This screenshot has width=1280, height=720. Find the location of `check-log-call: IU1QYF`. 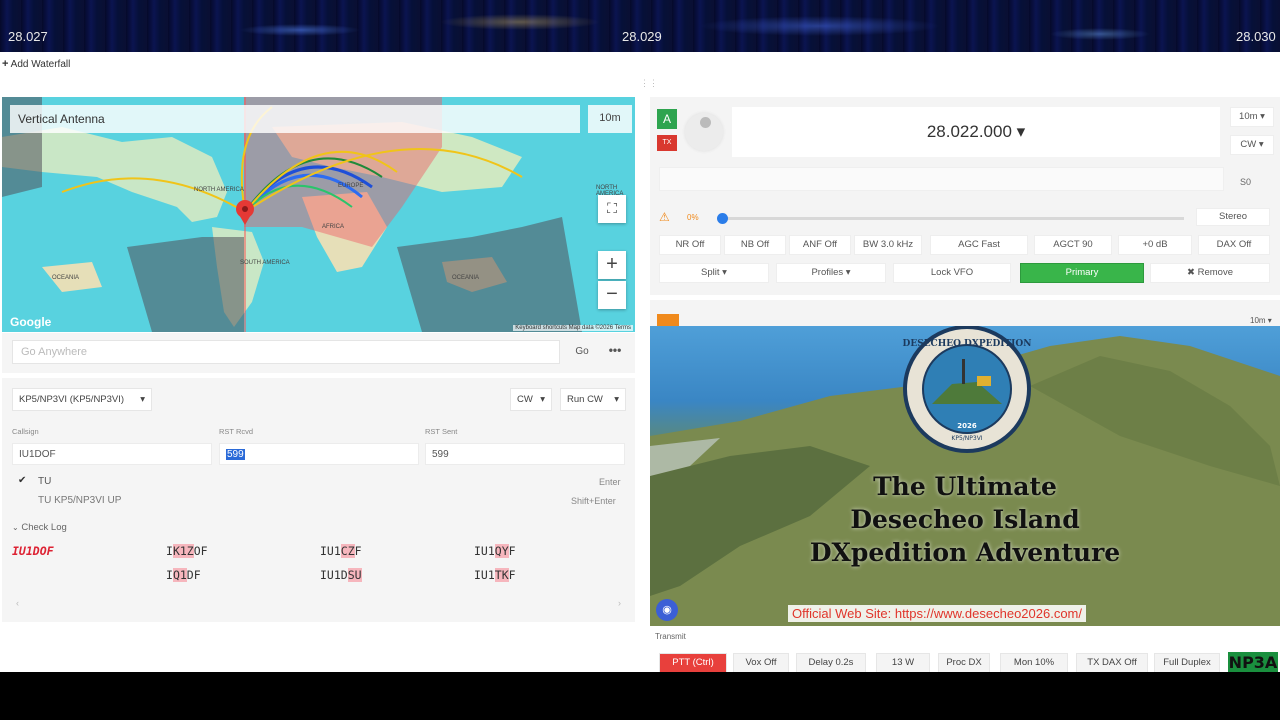

check-log-call: IU1QYF is located at coordinates (495, 551).